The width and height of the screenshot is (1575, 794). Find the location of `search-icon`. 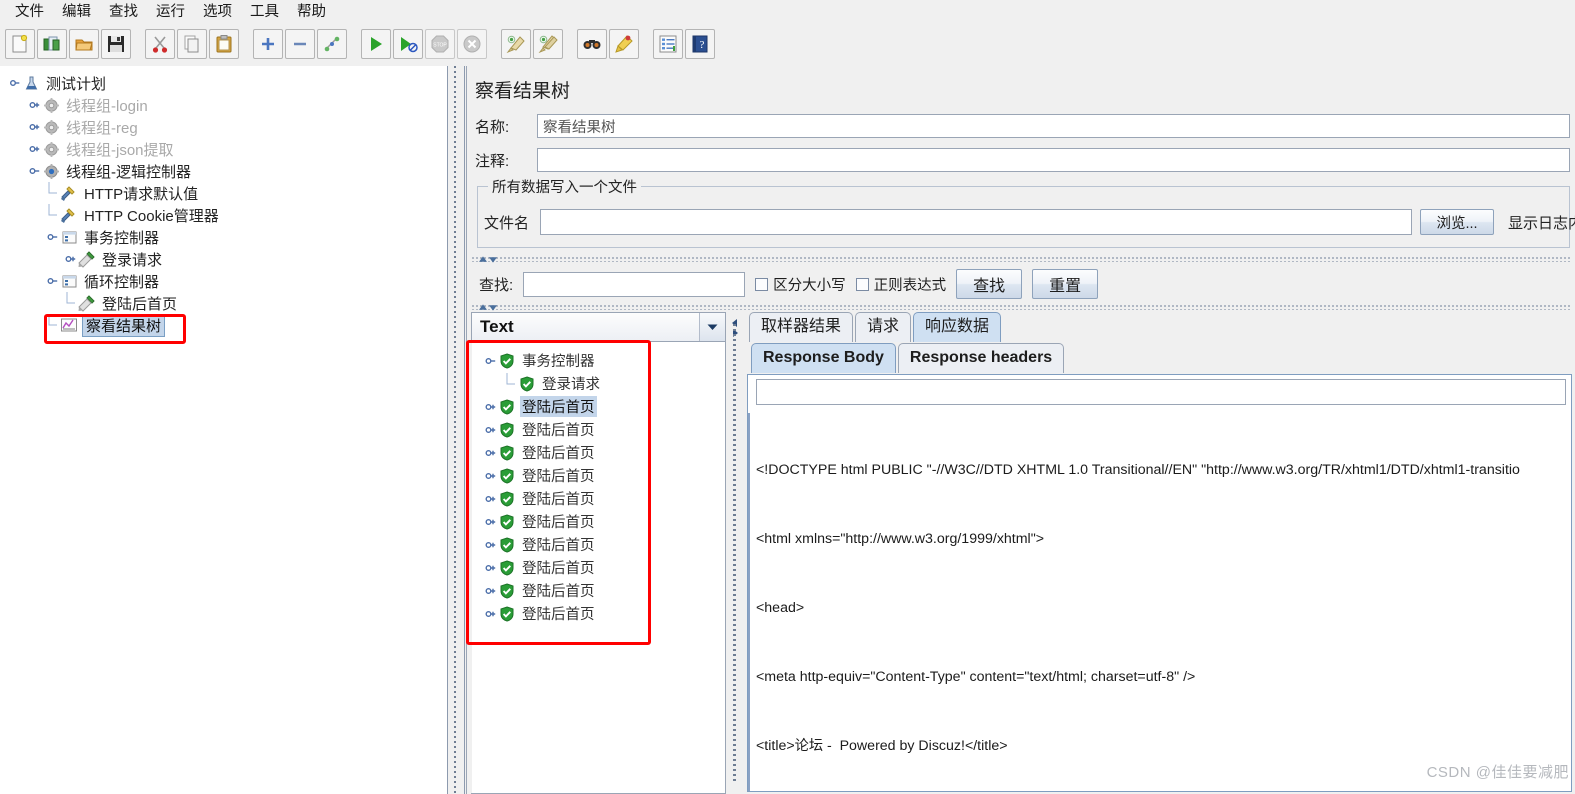

search-icon is located at coordinates (592, 44).